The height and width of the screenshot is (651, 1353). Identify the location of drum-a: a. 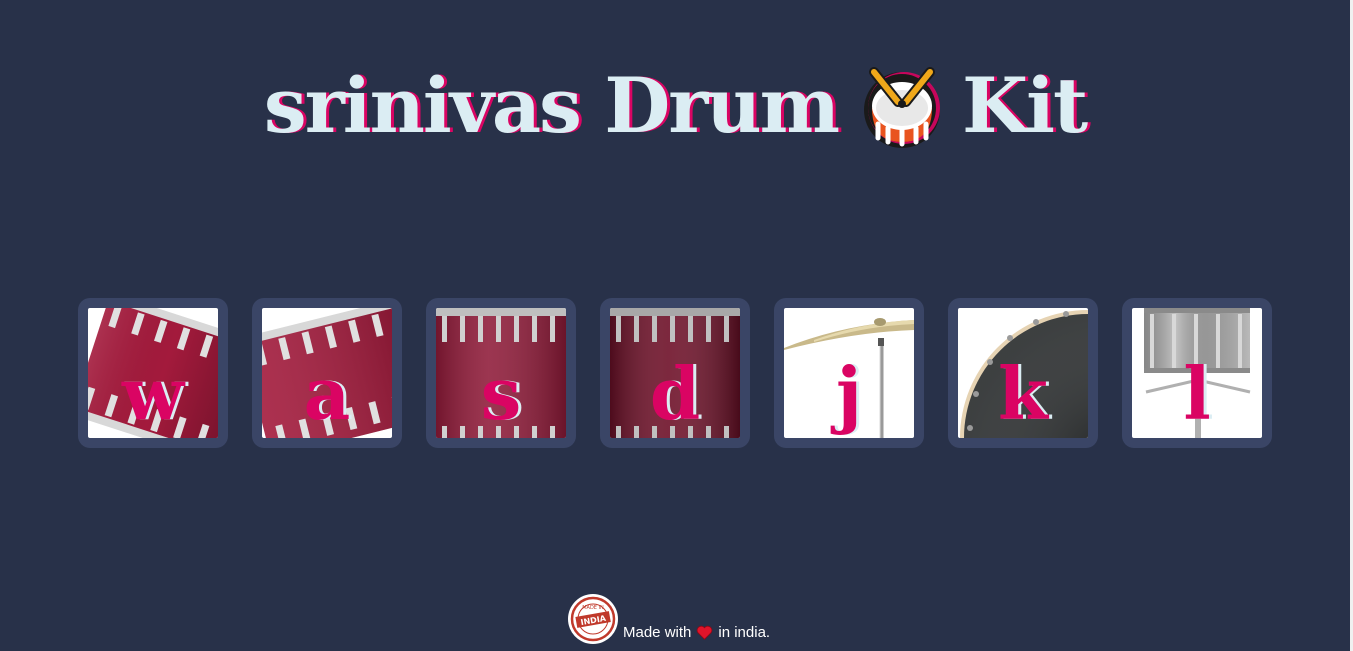
(327, 373).